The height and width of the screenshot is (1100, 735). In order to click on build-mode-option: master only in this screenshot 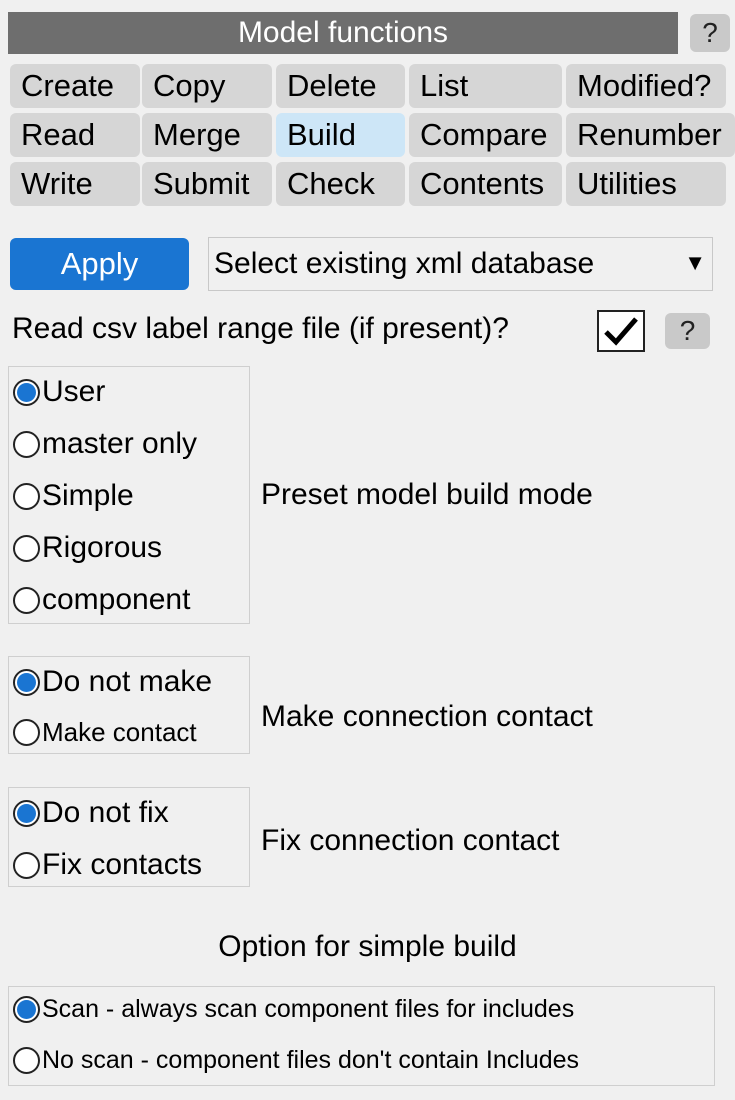, I will do `click(105, 444)`.